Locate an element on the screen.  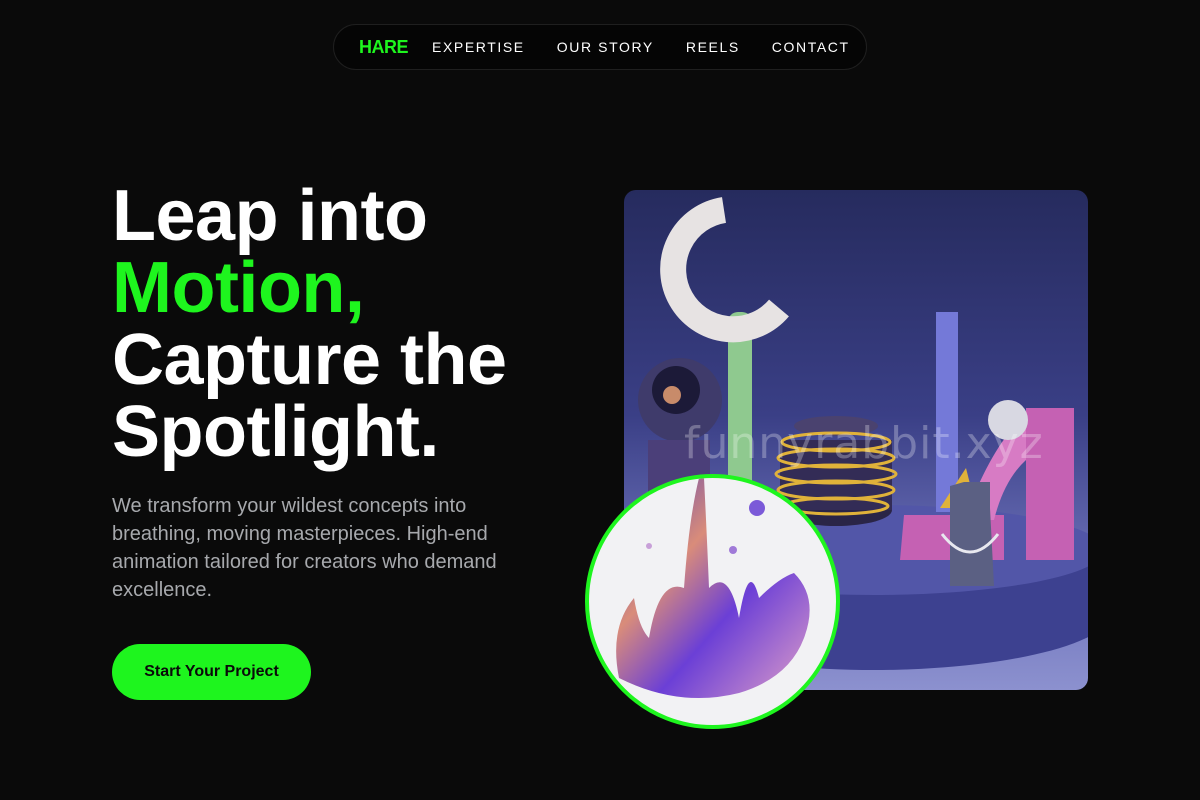
liquid-splash-image is located at coordinates (712, 601).